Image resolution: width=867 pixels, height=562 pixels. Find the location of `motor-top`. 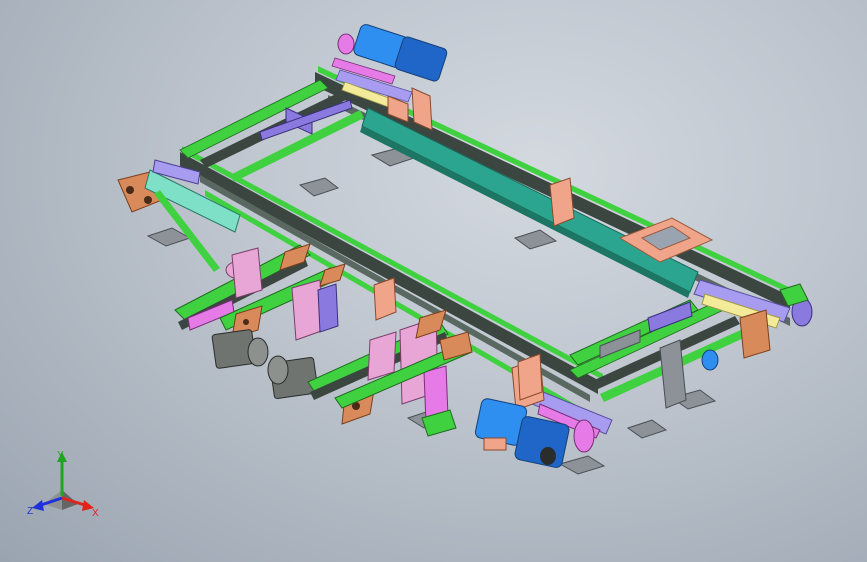

motor-top is located at coordinates (392, 53).